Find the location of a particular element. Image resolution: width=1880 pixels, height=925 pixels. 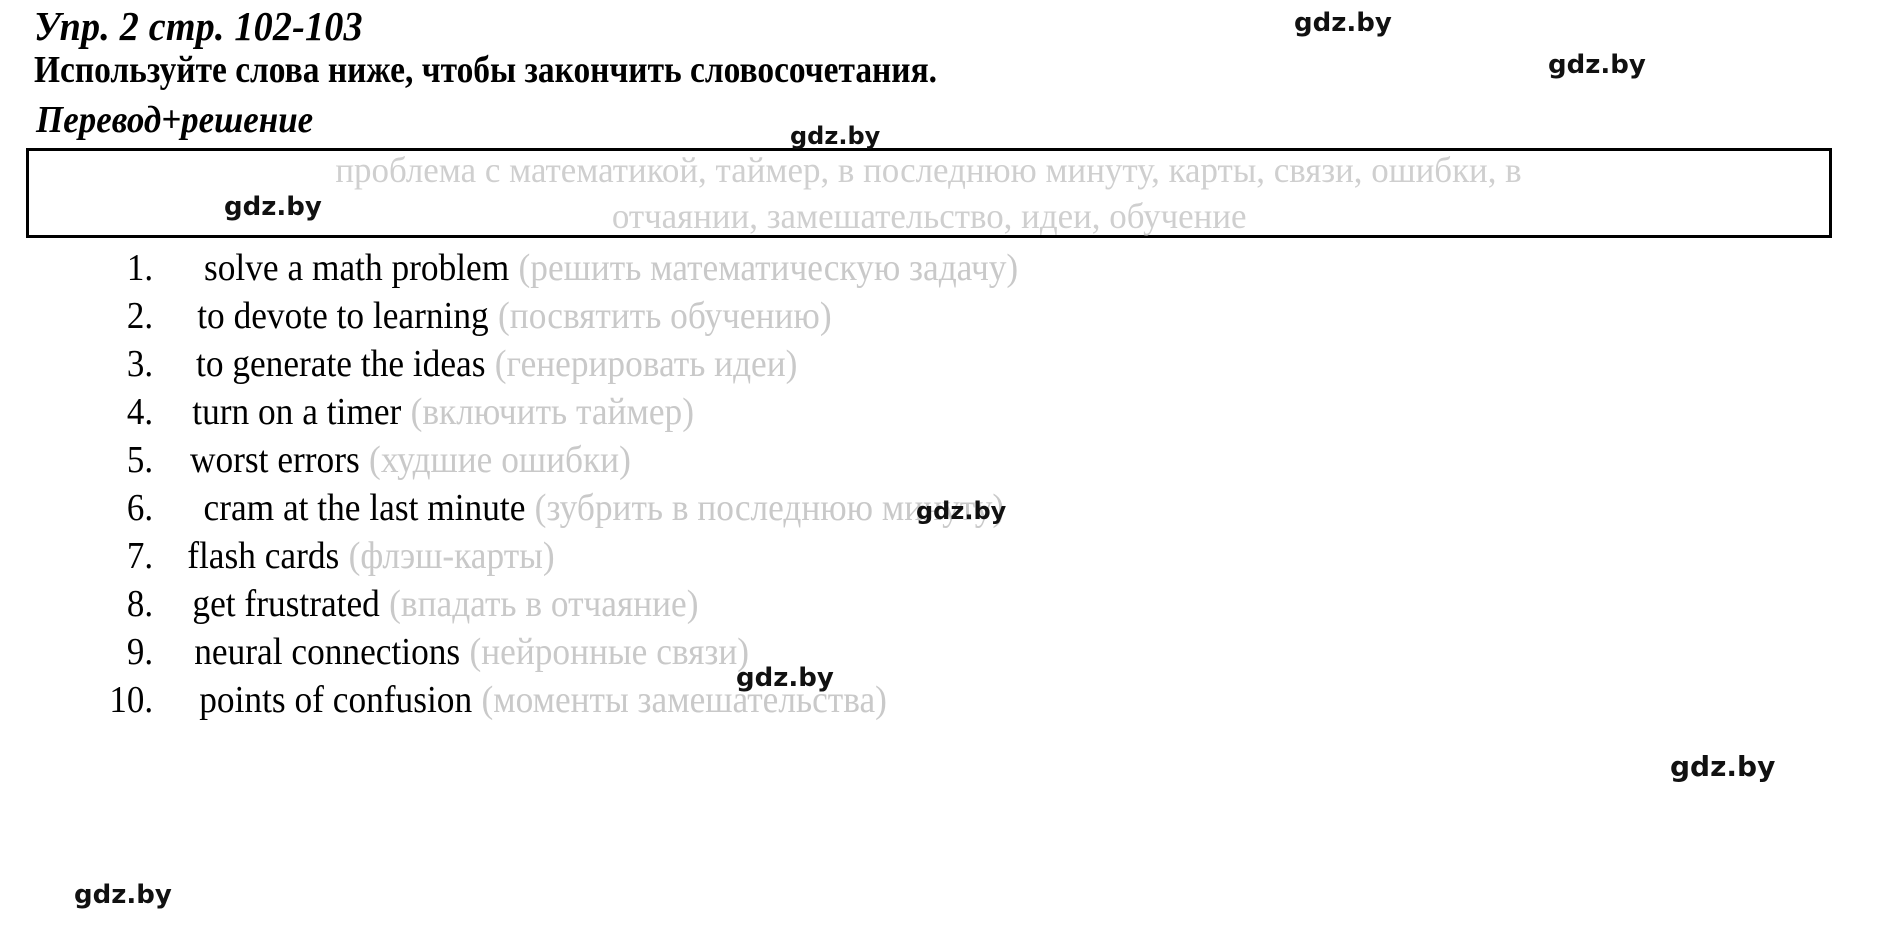

phrase-translation: (флэш-карты) is located at coordinates (451, 556).